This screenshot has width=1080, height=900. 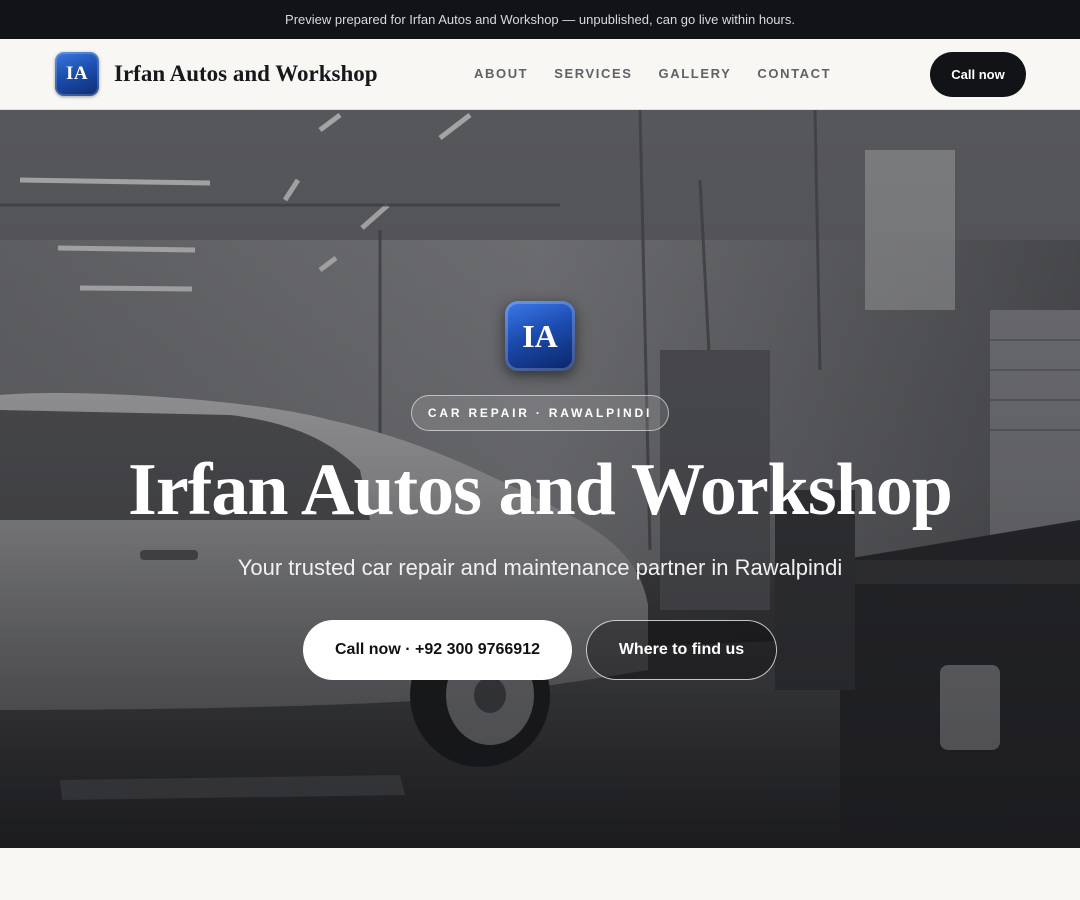 I want to click on hero-logo-badge: IA, so click(x=540, y=336).